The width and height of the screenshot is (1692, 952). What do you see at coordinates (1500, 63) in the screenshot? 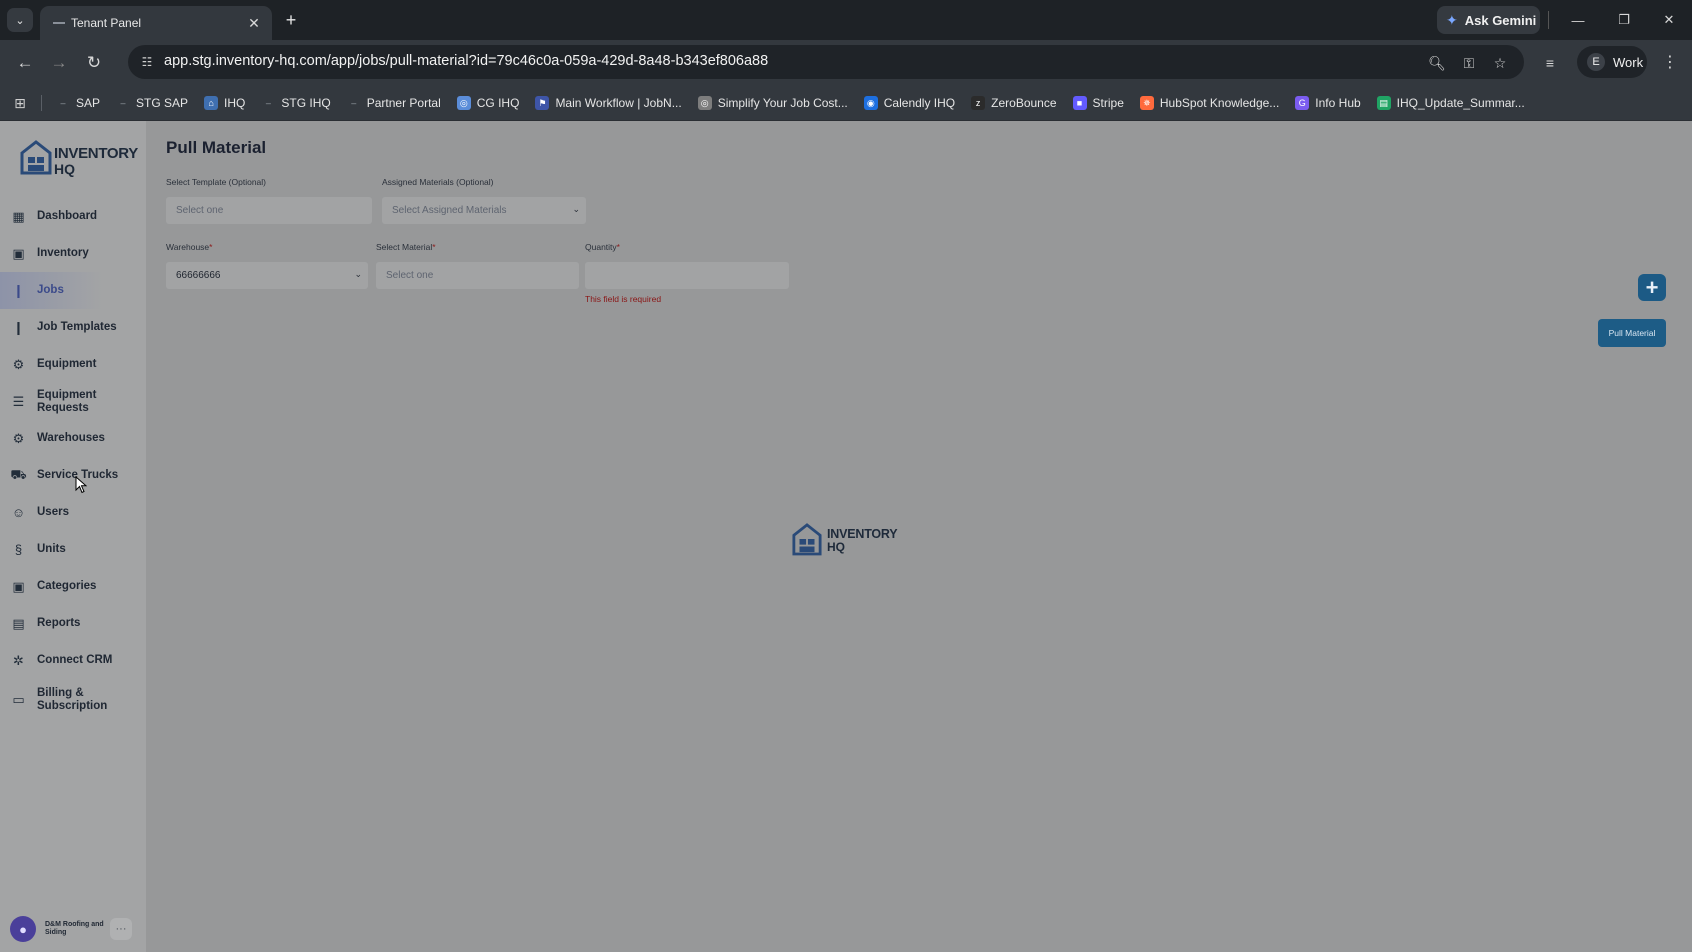
I see `bookmark-star-icon: ☆` at bounding box center [1500, 63].